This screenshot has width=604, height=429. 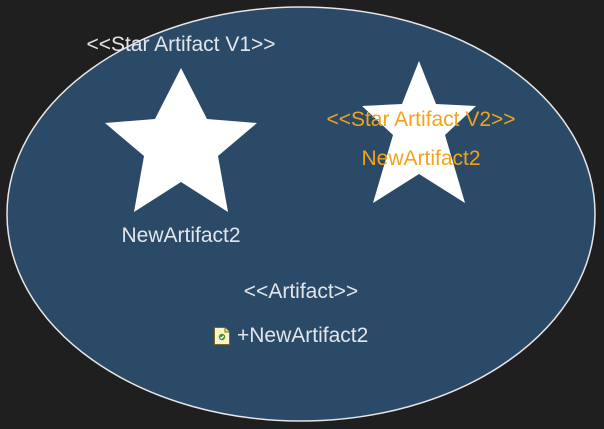 I want to click on artifact-attribute-label: +NewArtifact2, so click(x=303, y=335).